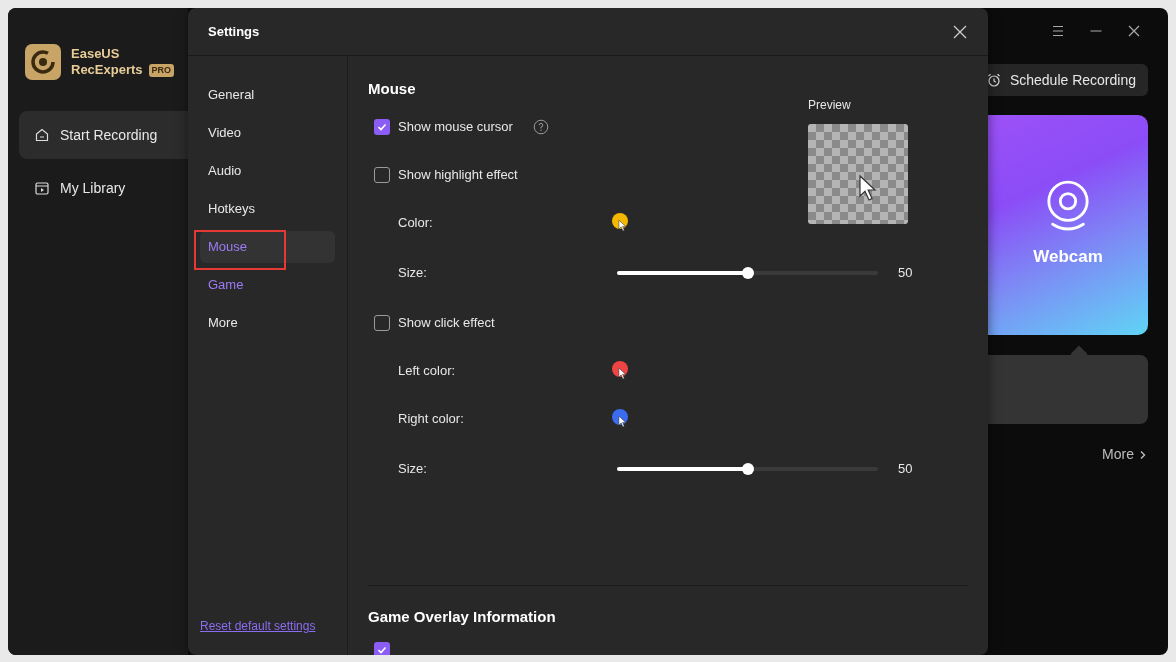 The height and width of the screenshot is (662, 1176). Describe the element at coordinates (458, 174) in the screenshot. I see `checkbox-label: Show highlight effect` at that location.